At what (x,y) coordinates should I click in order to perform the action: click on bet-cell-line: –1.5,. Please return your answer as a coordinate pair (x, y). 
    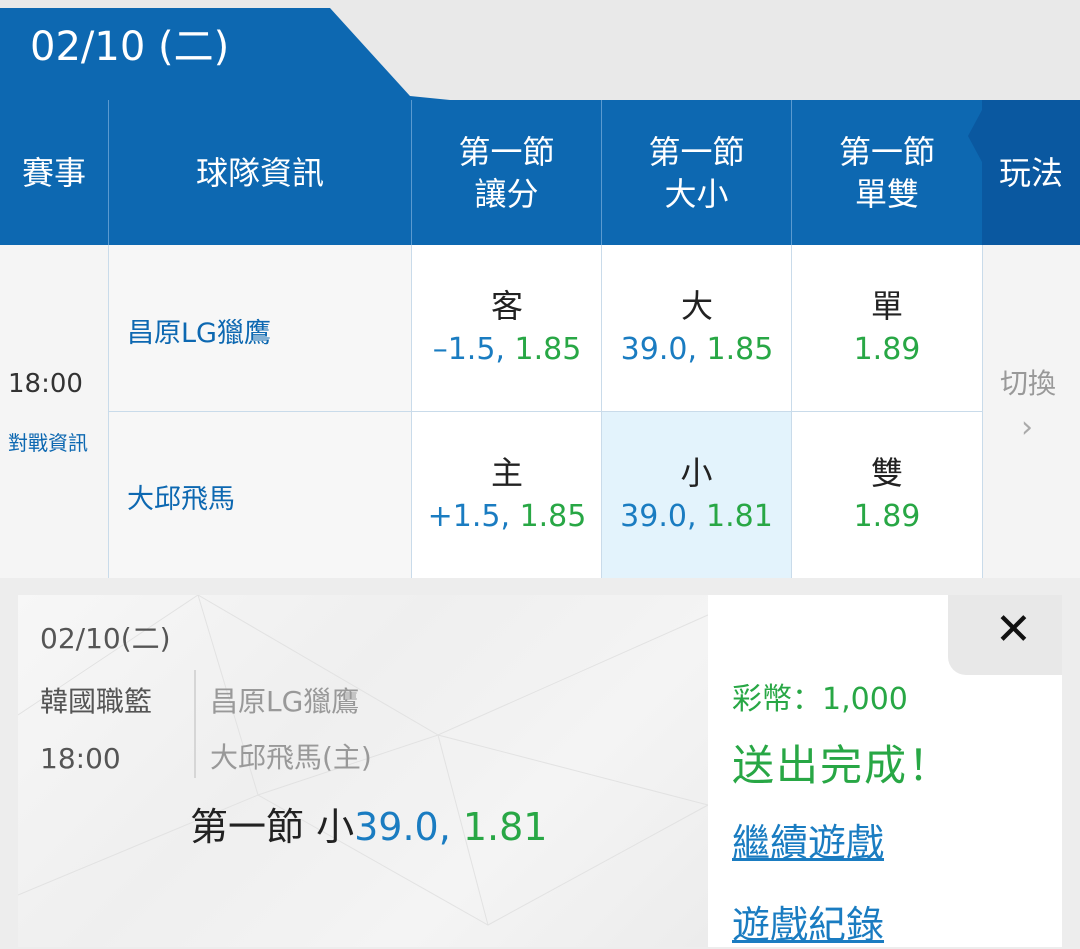
    Looking at the image, I should click on (468, 349).